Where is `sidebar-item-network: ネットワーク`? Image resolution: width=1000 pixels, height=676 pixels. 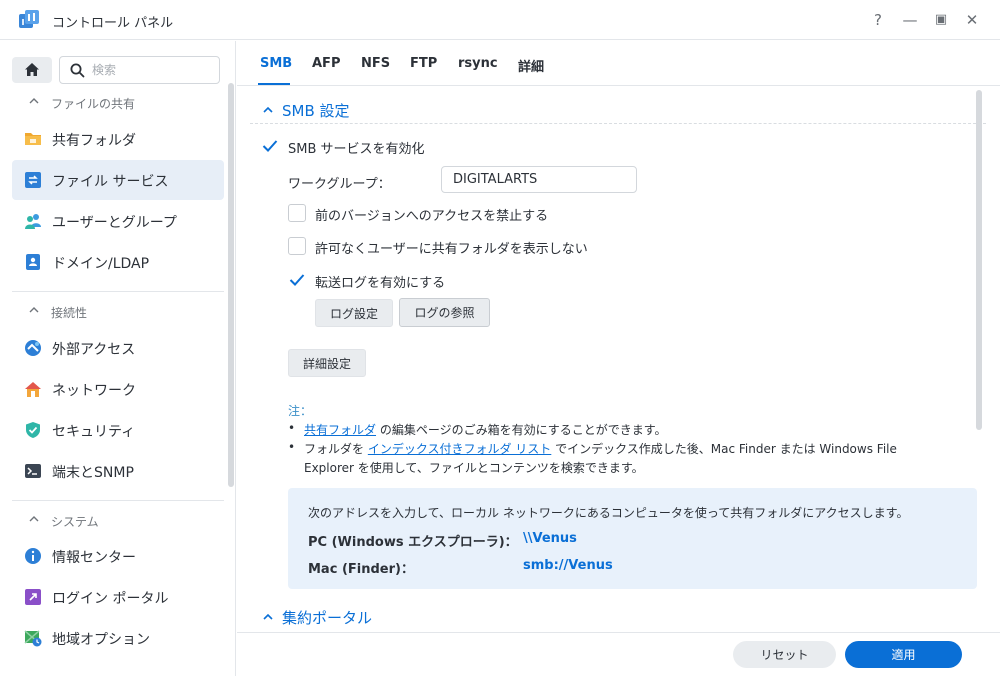
sidebar-item-network: ネットワーク is located at coordinates (118, 389).